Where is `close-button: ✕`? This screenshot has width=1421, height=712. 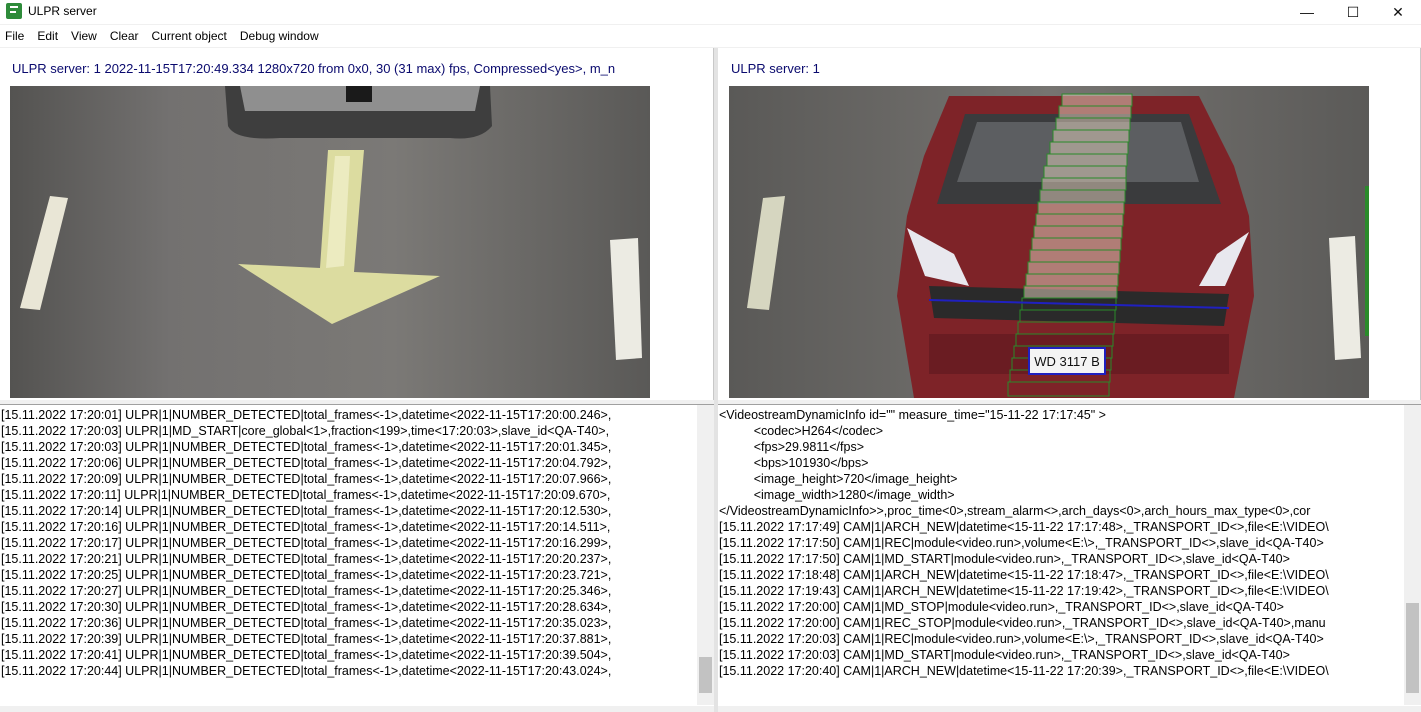
close-button: ✕ is located at coordinates (1398, 12).